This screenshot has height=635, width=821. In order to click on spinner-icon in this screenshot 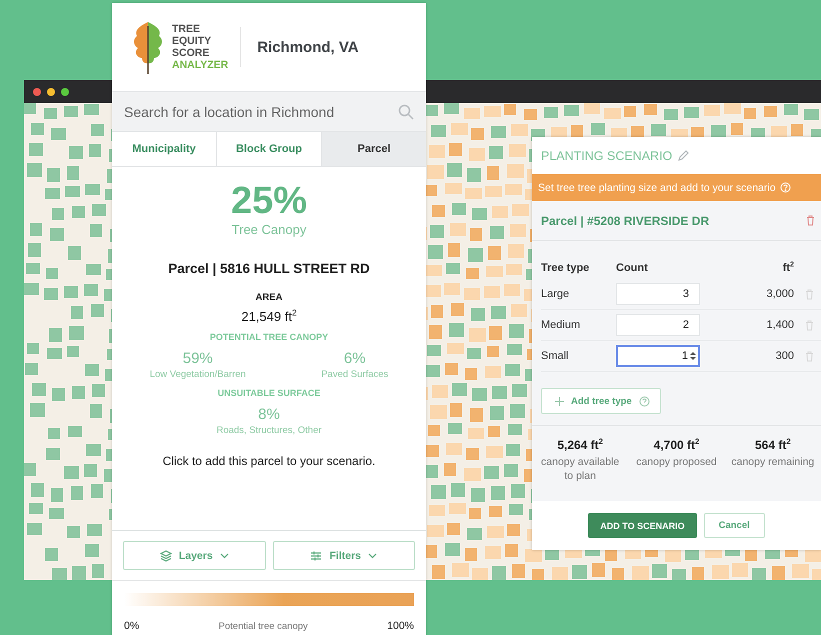, I will do `click(693, 356)`.